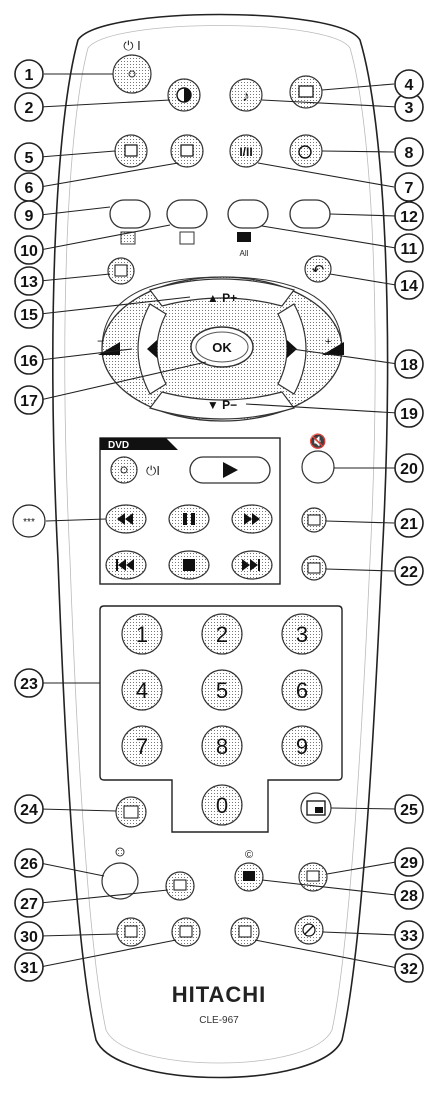 The image size is (437, 1098). I want to click on size-icon, so click(131, 931).